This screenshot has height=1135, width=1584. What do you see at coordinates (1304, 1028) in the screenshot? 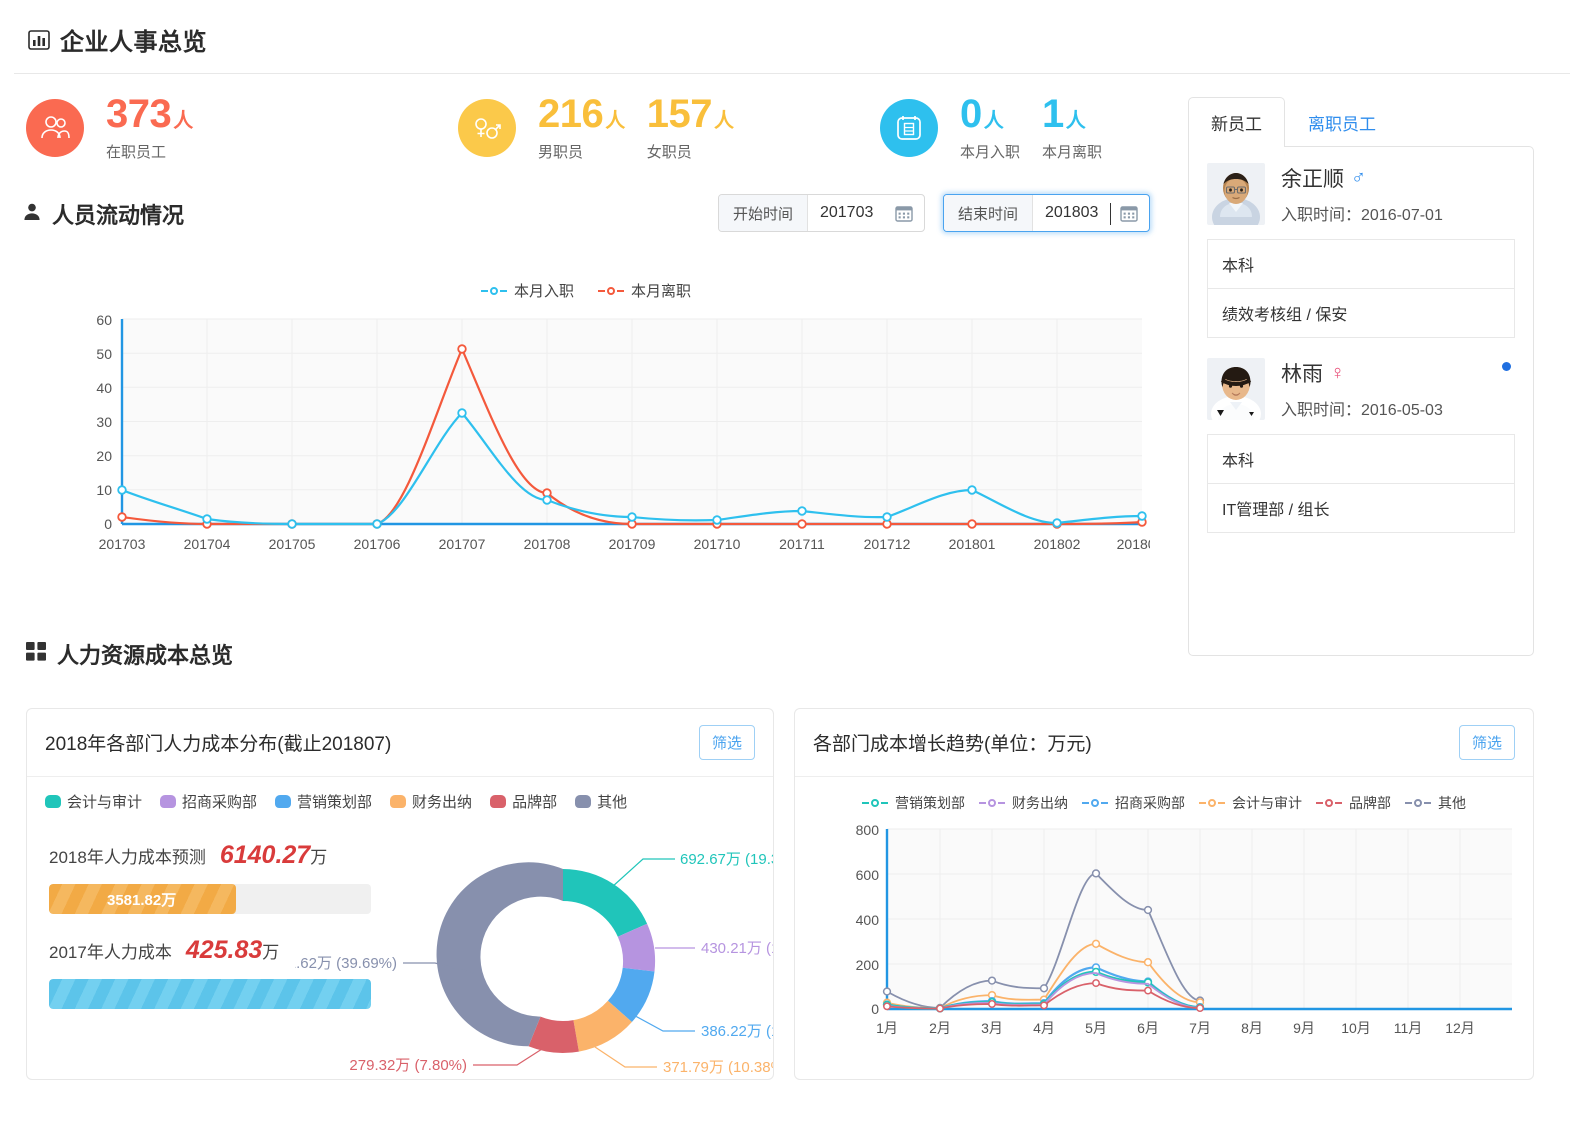
I see `svg-text: 9月` at bounding box center [1304, 1028].